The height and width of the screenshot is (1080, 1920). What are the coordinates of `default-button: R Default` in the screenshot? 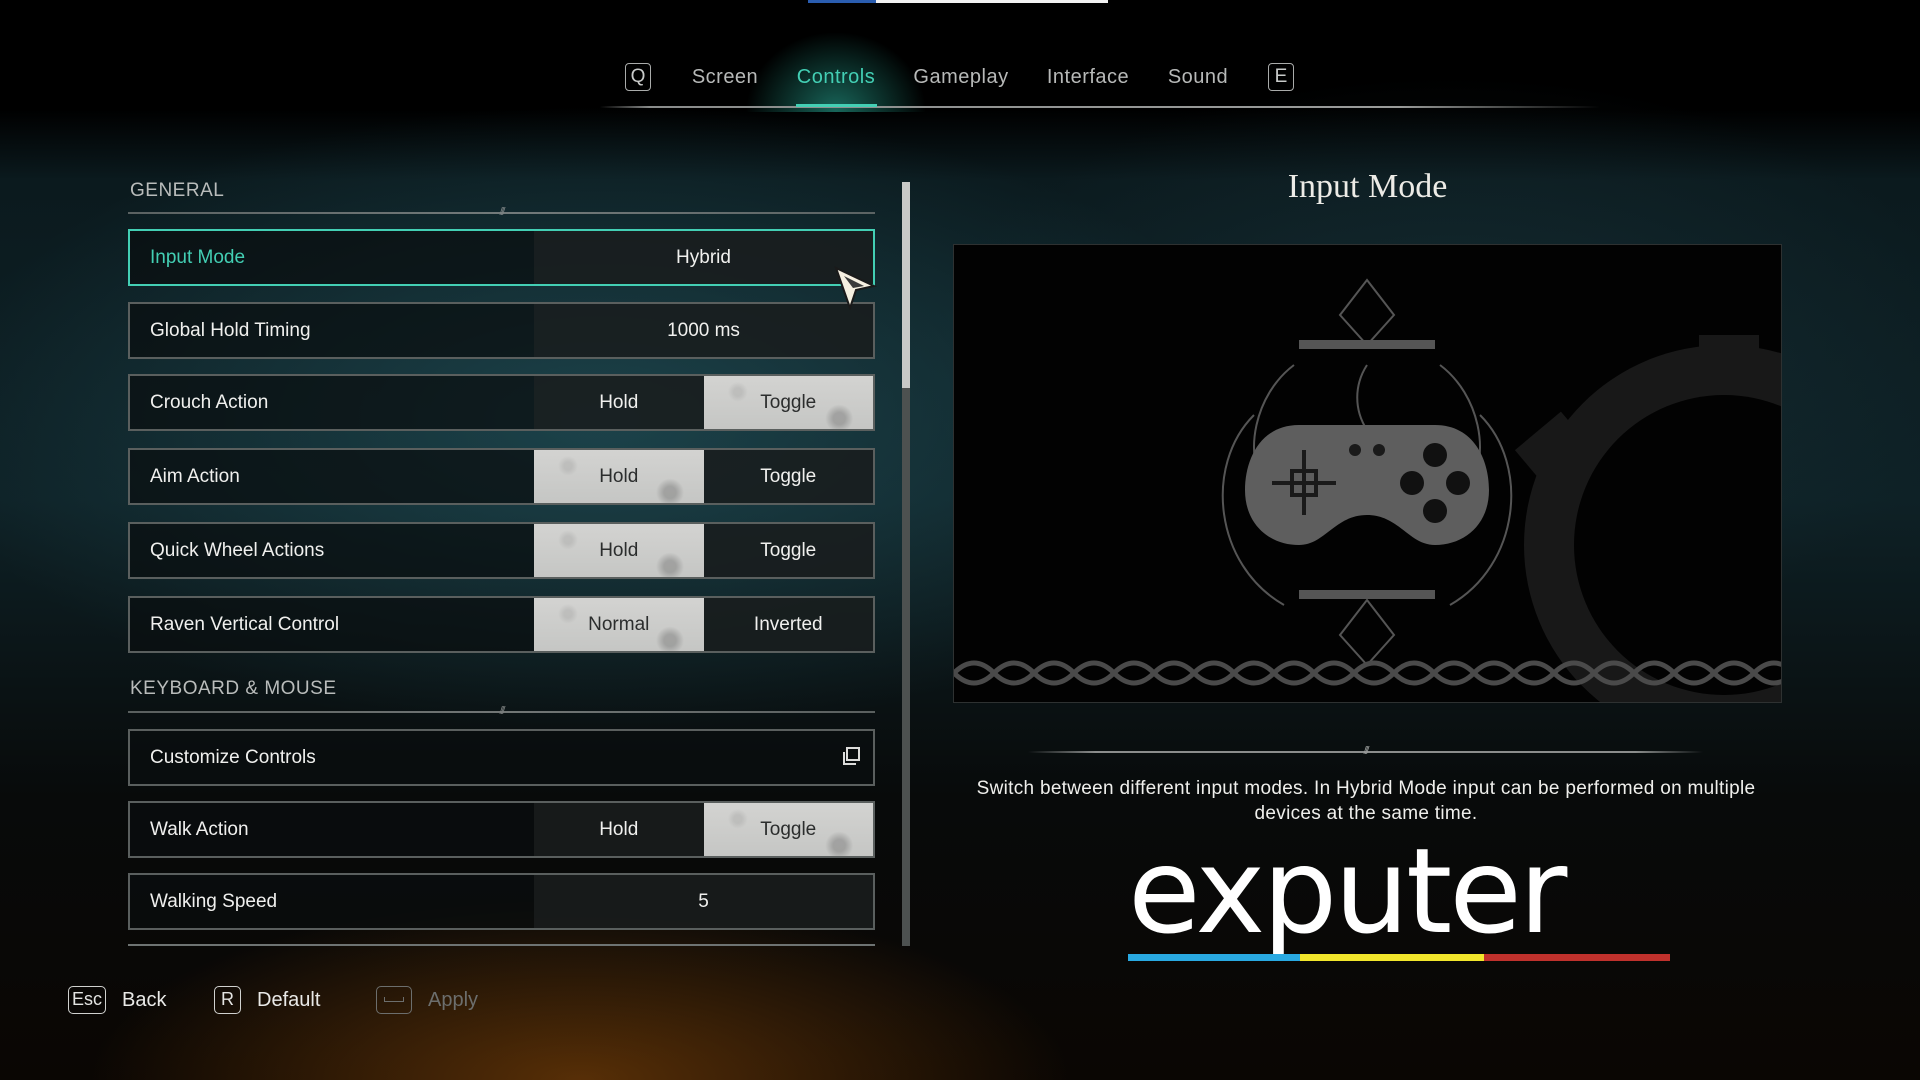 It's located at (267, 1000).